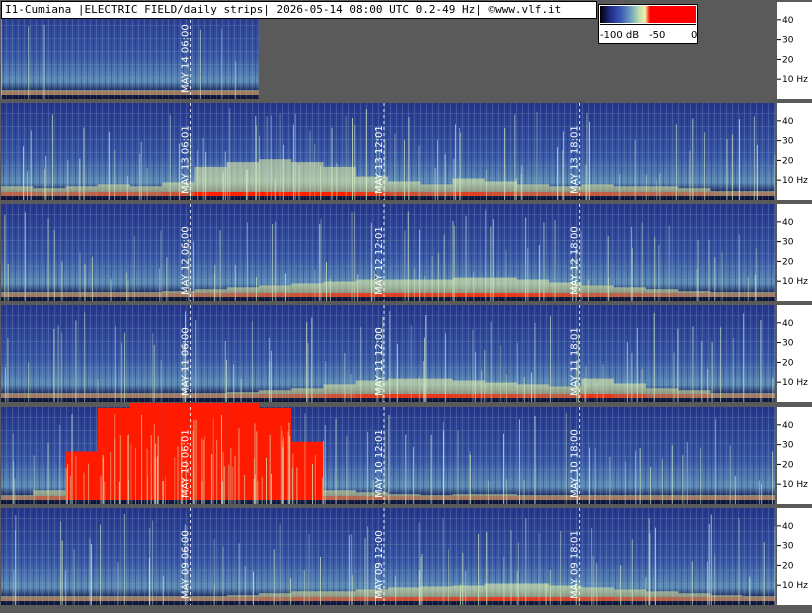 The image size is (812, 613). I want to click on colorbar-label-min: -100 dB, so click(620, 35).